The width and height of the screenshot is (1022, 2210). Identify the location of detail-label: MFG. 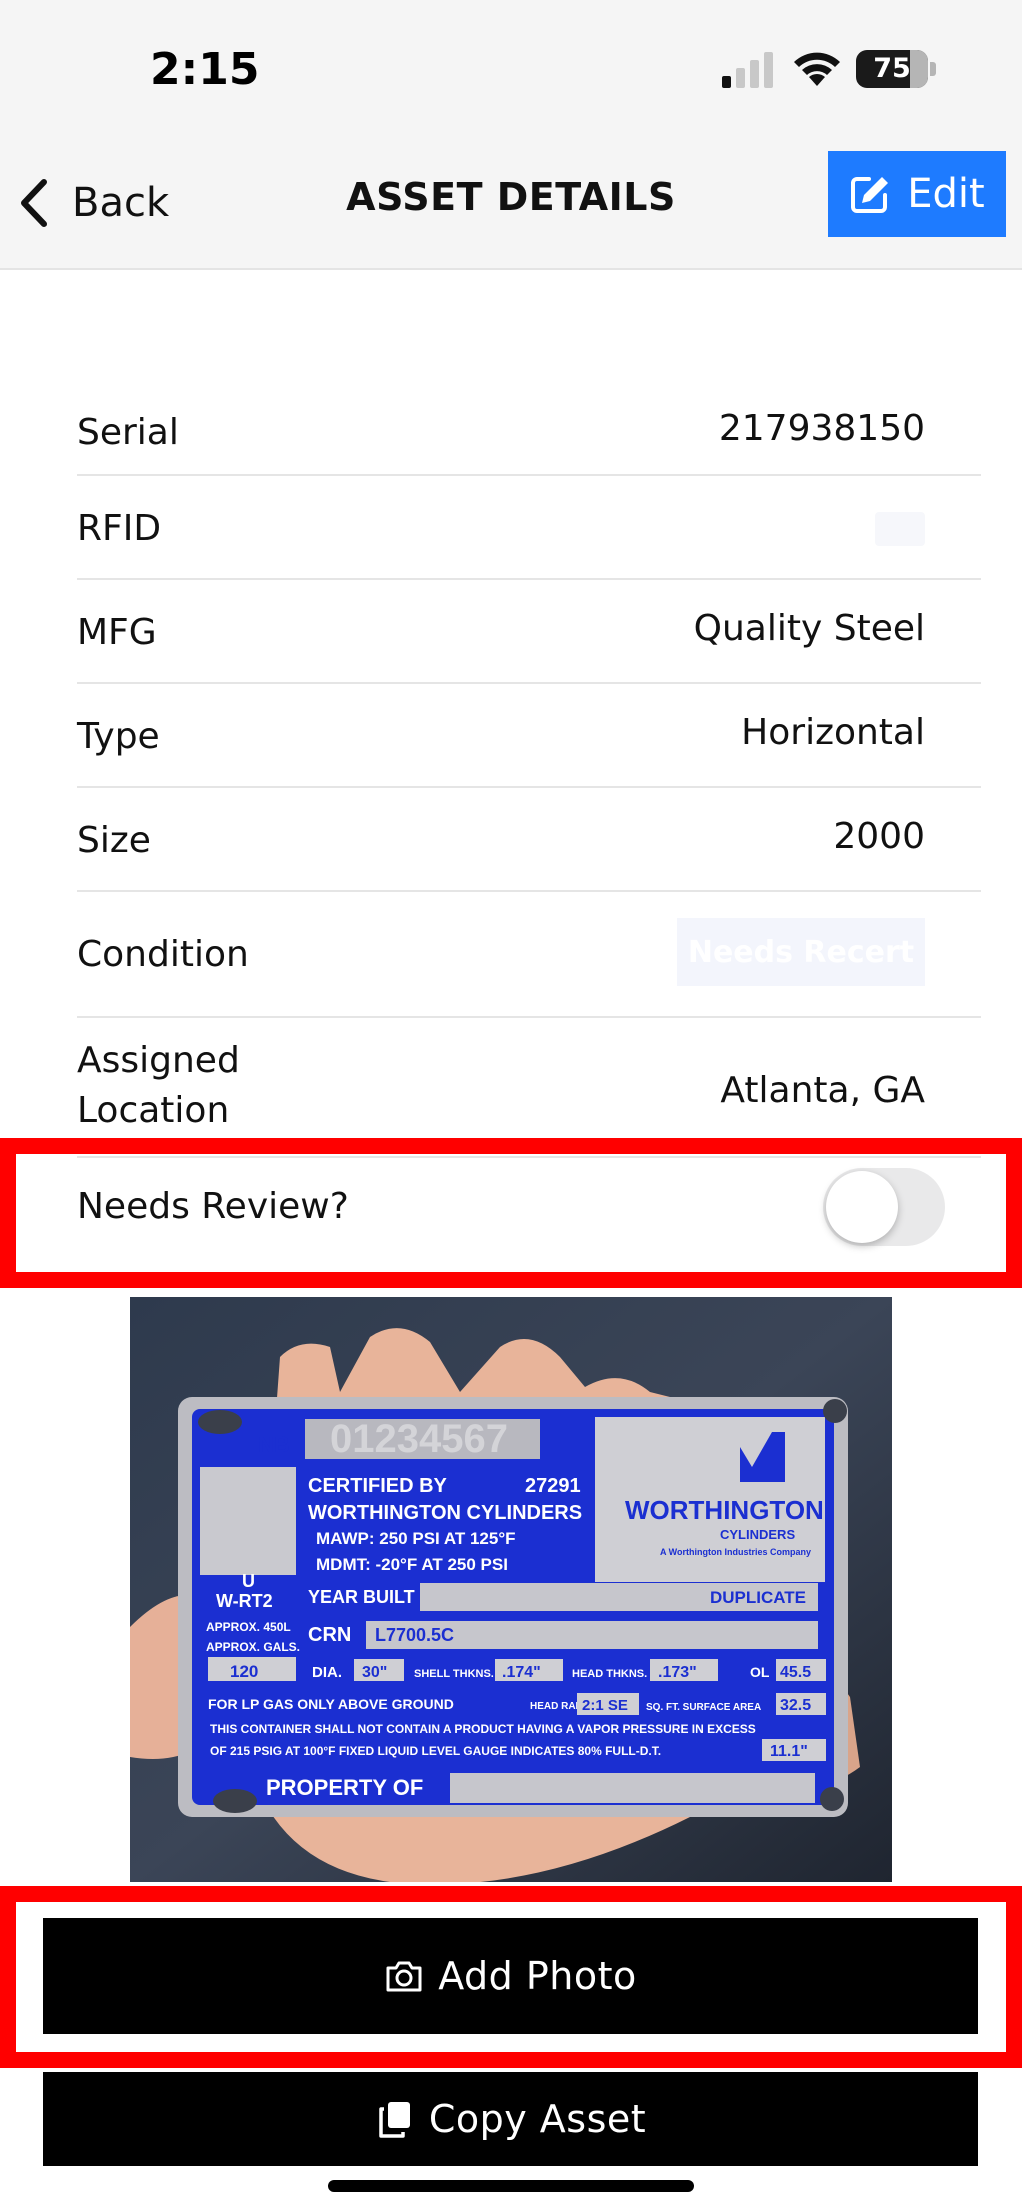
(117, 632).